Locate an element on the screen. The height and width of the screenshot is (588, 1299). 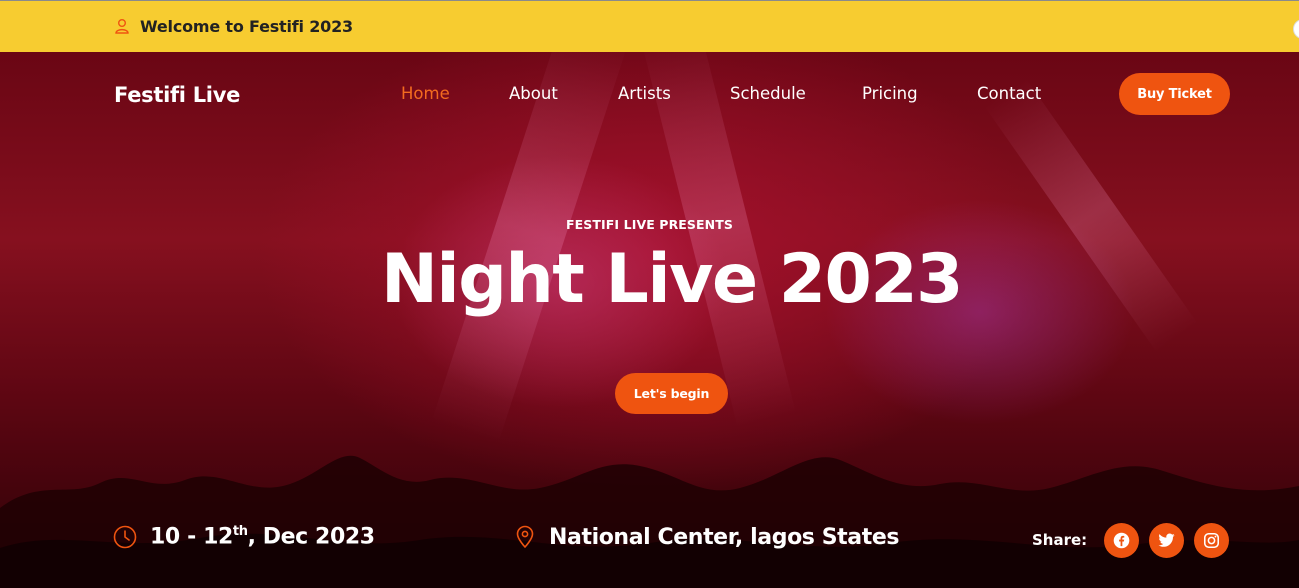
facebook-share-button is located at coordinates (1122, 540).